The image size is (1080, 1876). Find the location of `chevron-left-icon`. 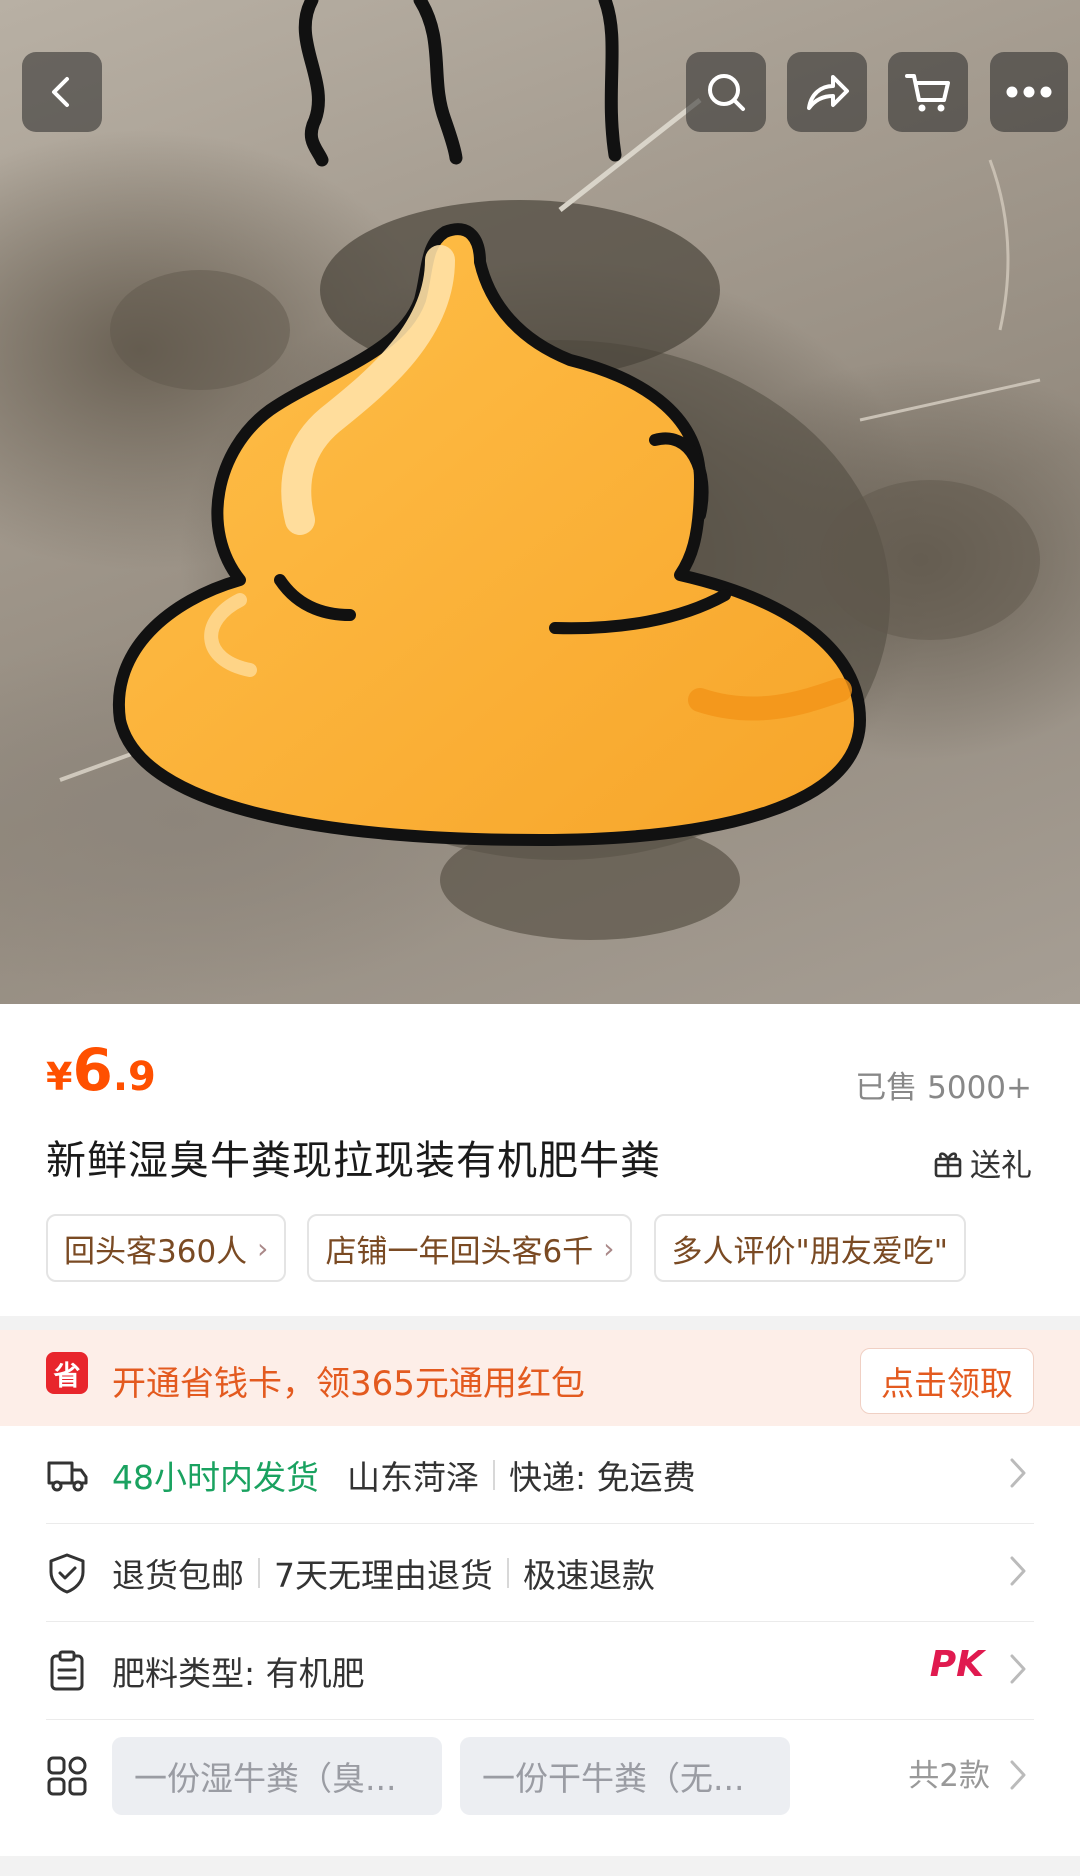

chevron-left-icon is located at coordinates (60, 92).